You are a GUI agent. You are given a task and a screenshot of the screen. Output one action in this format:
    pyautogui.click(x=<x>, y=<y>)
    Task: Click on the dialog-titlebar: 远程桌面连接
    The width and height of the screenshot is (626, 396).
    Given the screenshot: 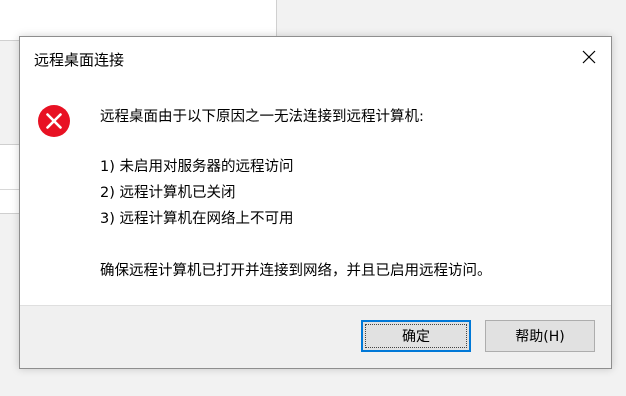 What is the action you would take?
    pyautogui.click(x=315, y=58)
    